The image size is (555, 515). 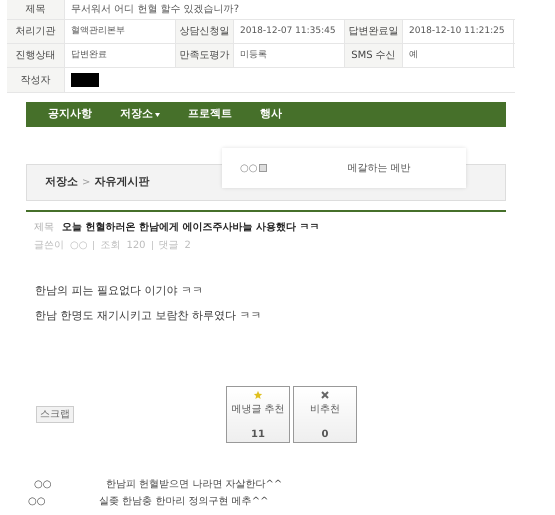 I want to click on post-text: 한남의 피는 필요없다 이기야 ㅋㅋ, so click(x=119, y=291).